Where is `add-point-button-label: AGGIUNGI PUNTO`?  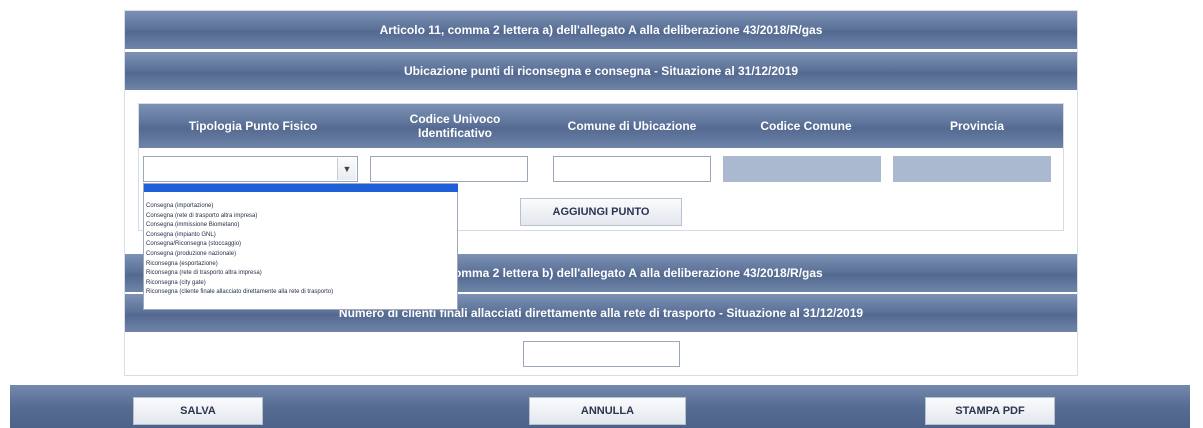 add-point-button-label: AGGIUNGI PUNTO is located at coordinates (601, 212).